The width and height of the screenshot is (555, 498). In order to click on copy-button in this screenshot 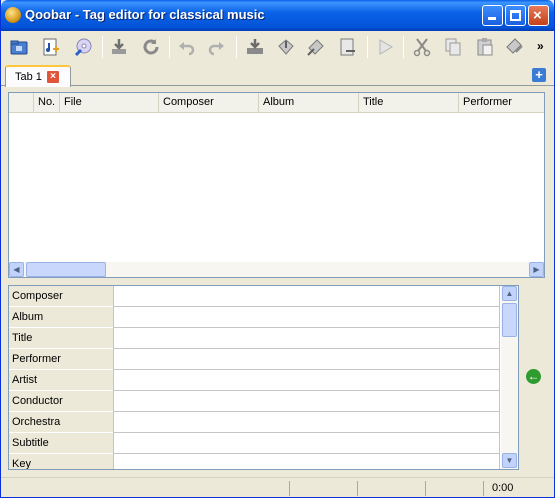, I will do `click(453, 47)`.